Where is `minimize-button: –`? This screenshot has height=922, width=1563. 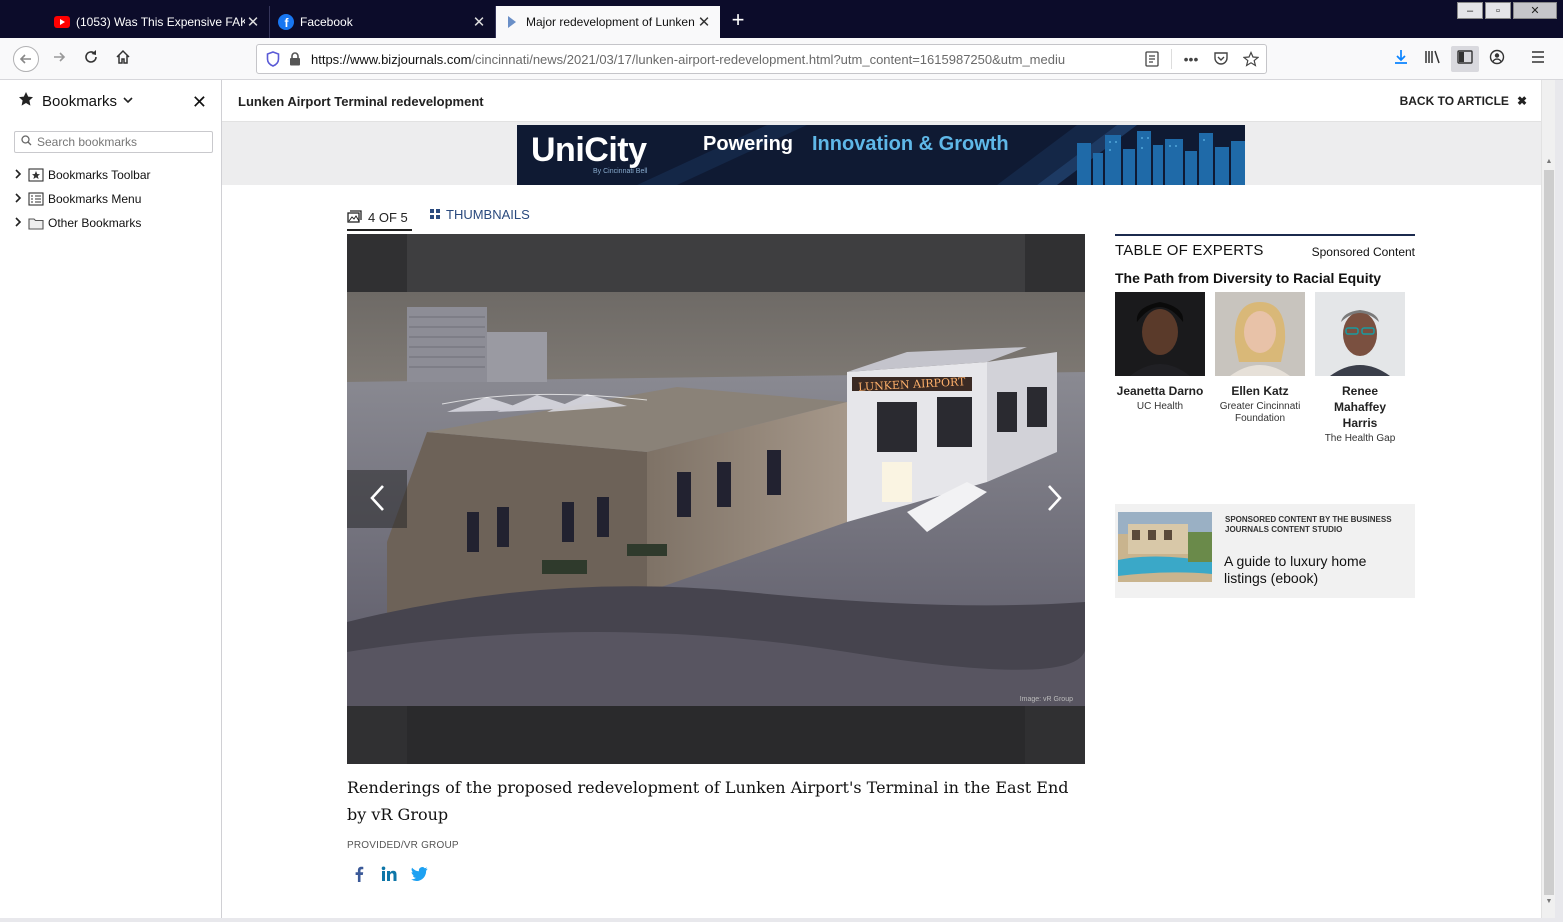
minimize-button: – is located at coordinates (1470, 10).